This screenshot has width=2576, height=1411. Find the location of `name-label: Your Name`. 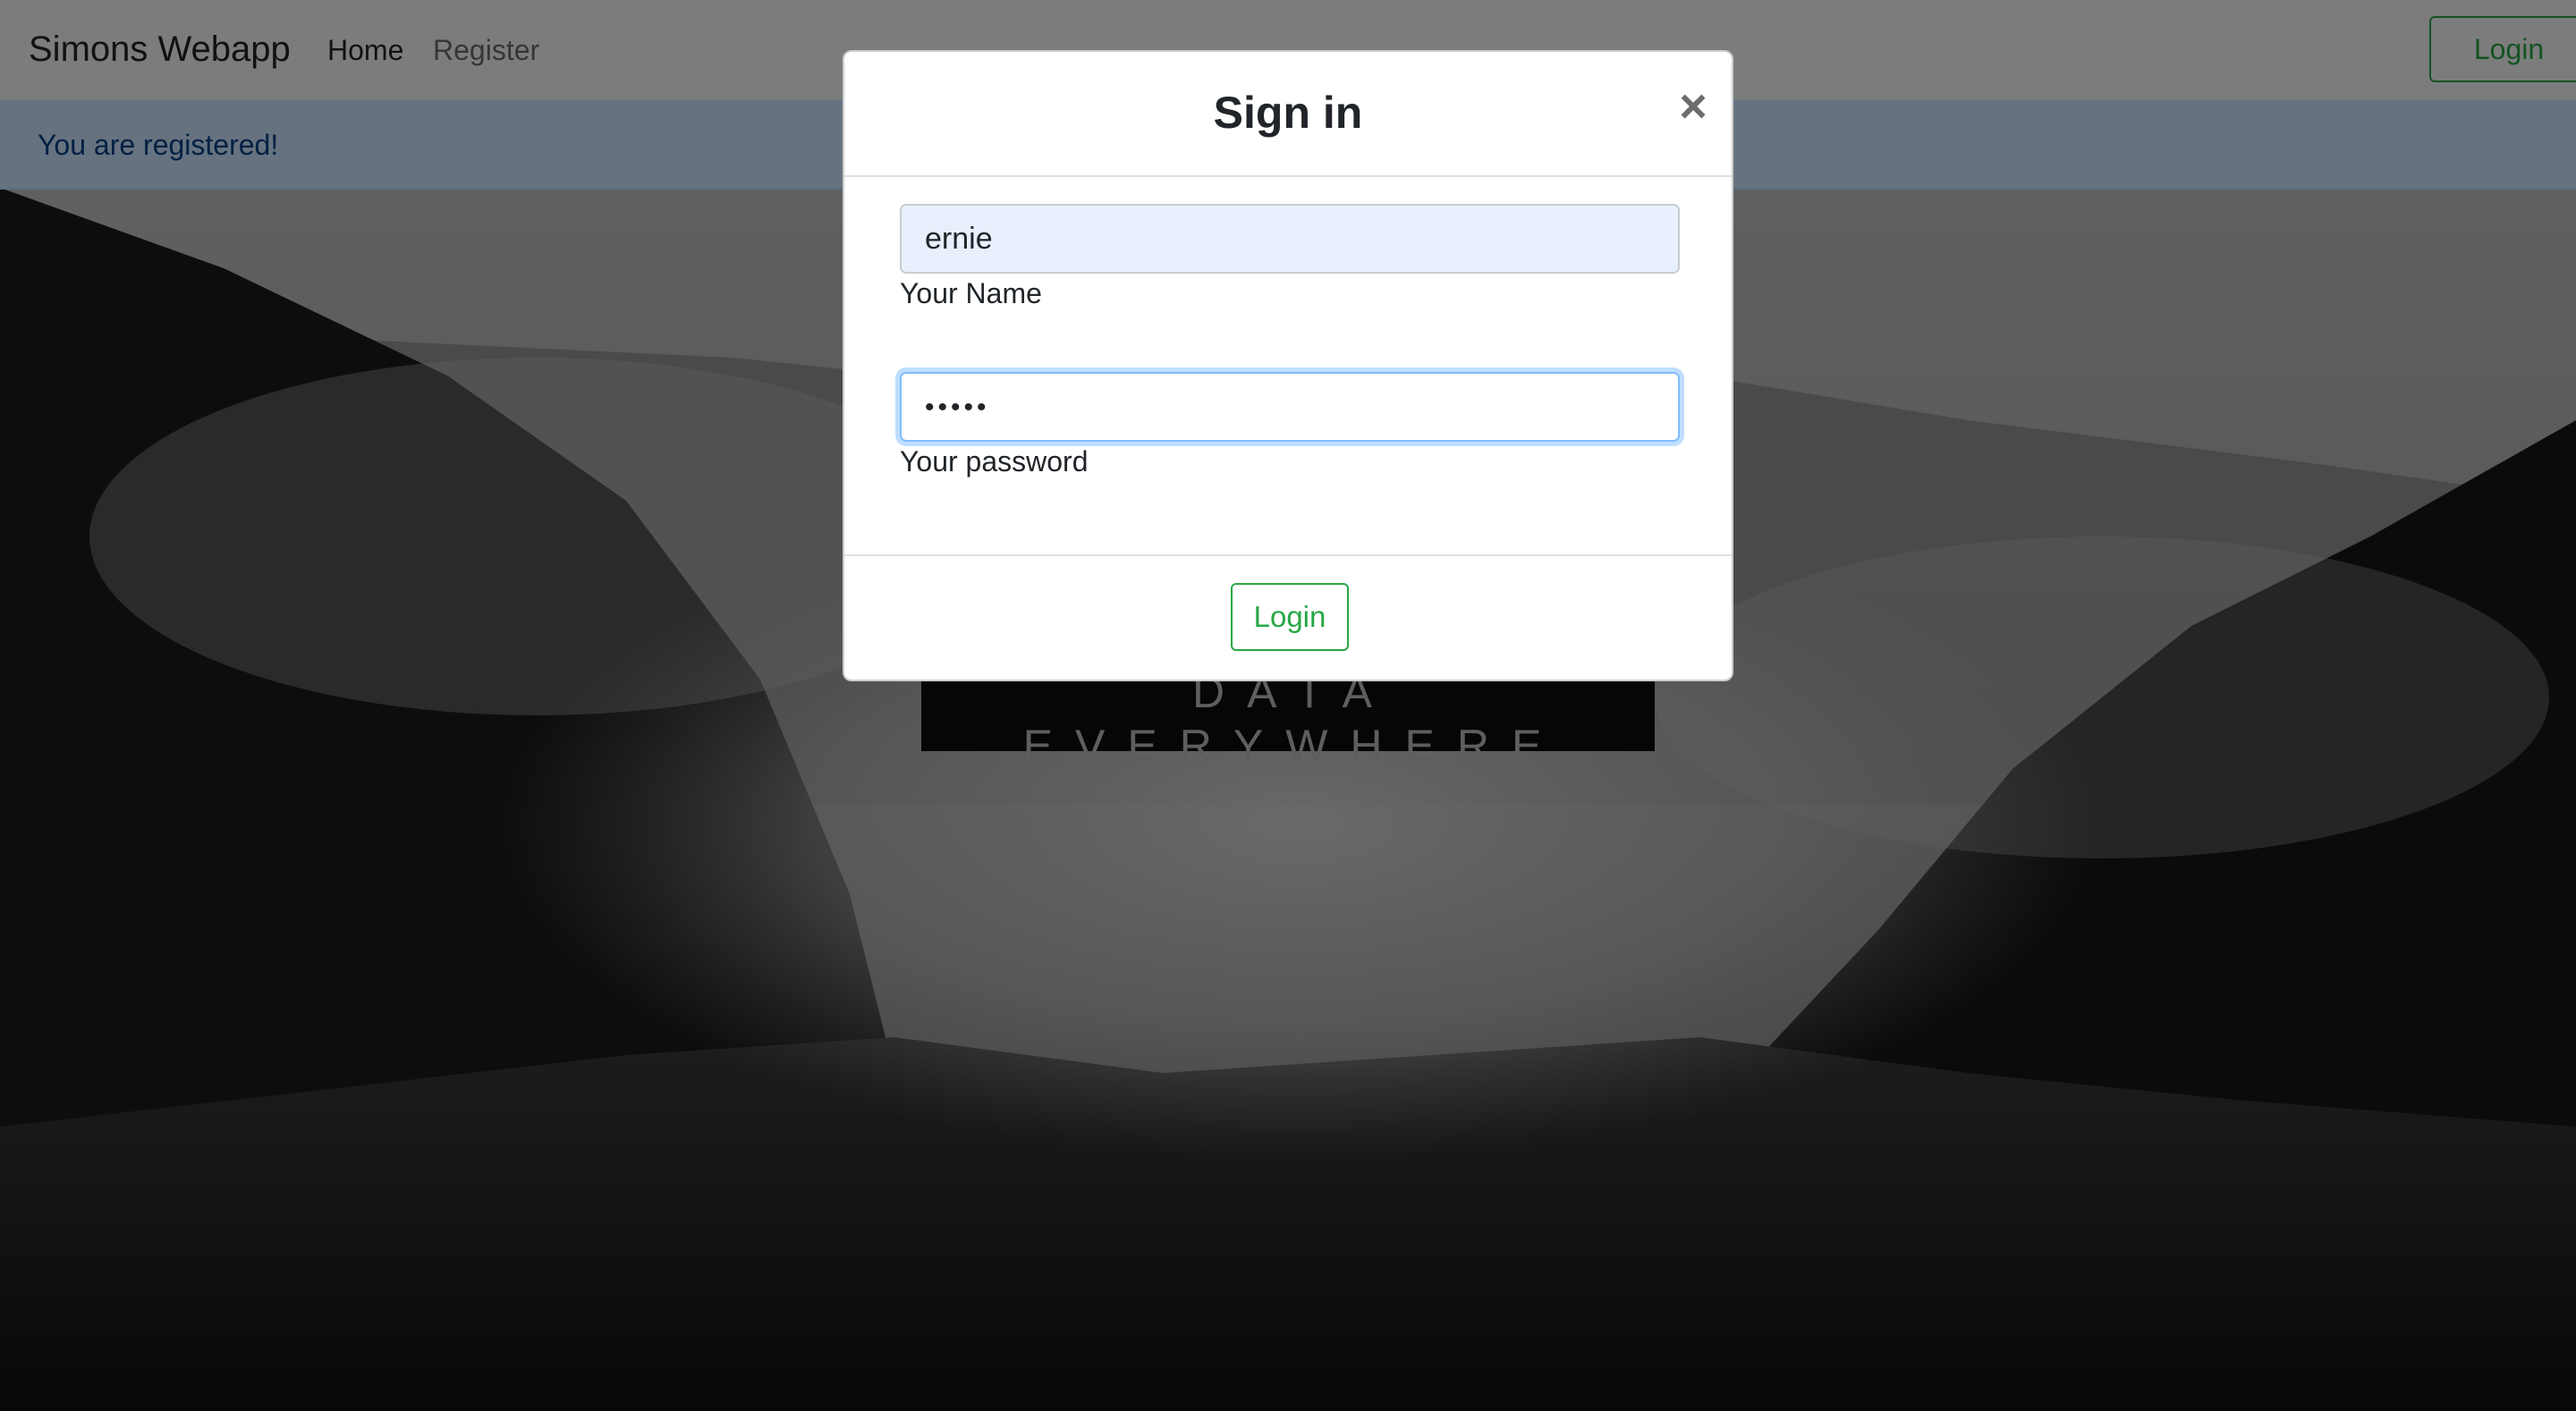

name-label: Your Name is located at coordinates (971, 293).